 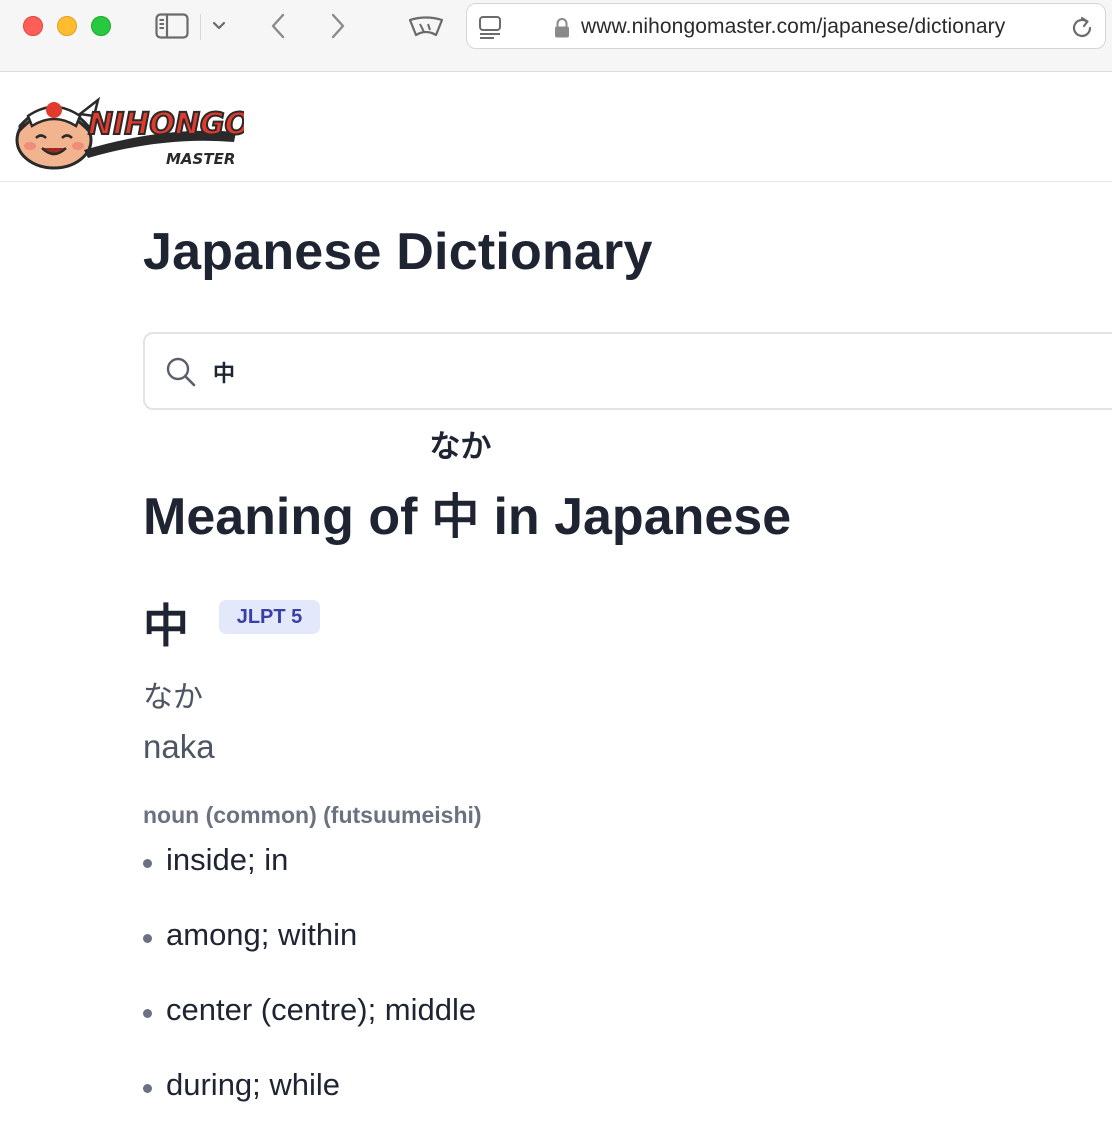 What do you see at coordinates (460, 447) in the screenshot?
I see `heading-furigana: なか` at bounding box center [460, 447].